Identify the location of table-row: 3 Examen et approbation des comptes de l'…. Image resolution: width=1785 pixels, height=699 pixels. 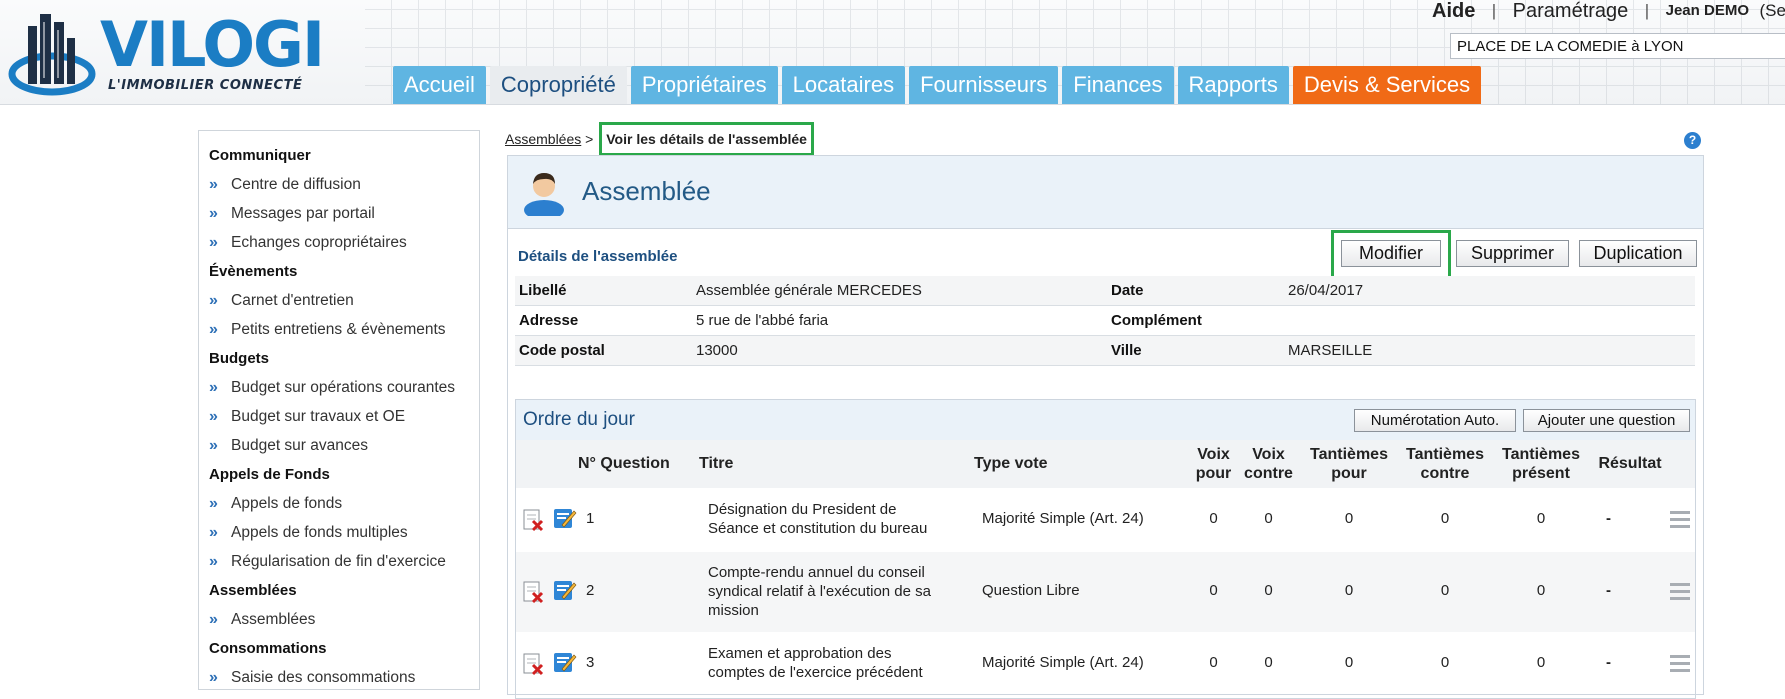
(1105, 664).